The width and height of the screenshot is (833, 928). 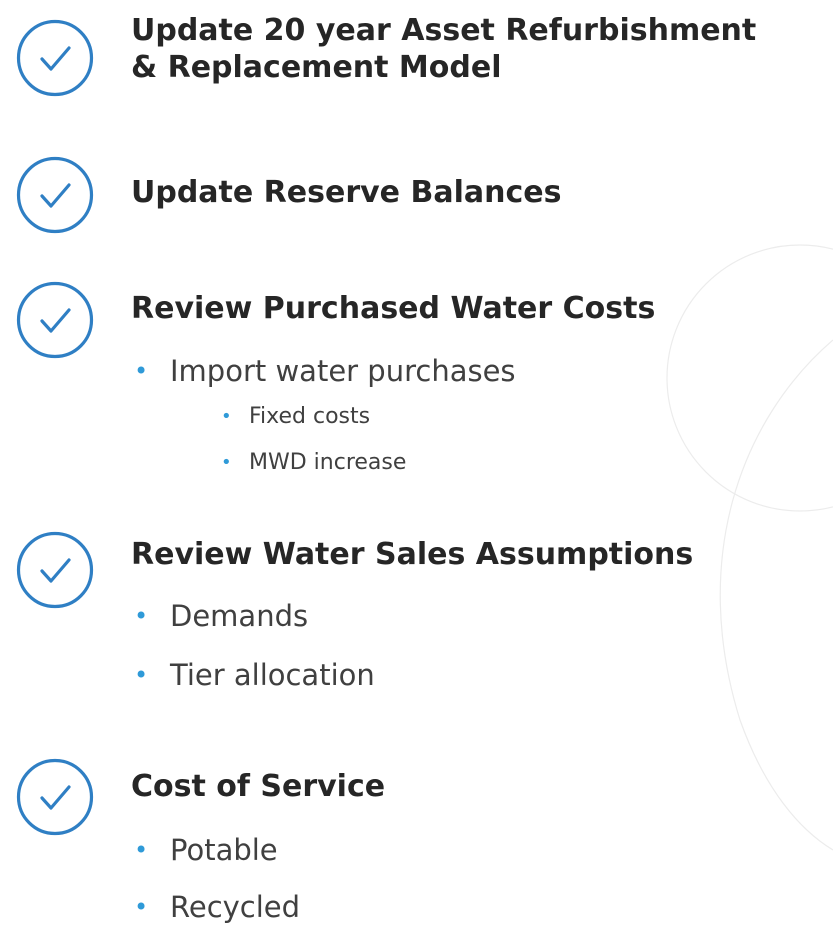 I want to click on heading-line-2: & Replacement Model, so click(x=316, y=67).